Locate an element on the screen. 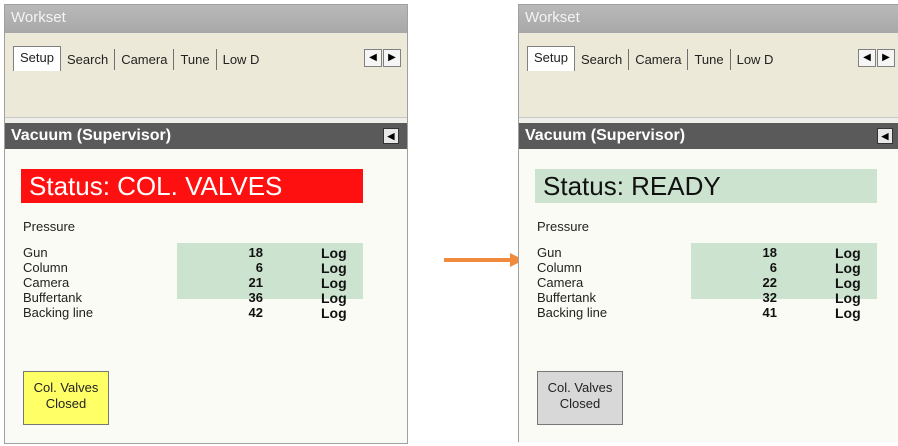 The image size is (898, 446). pressure-row-backing-line: Backing line 42 Log is located at coordinates (193, 313).